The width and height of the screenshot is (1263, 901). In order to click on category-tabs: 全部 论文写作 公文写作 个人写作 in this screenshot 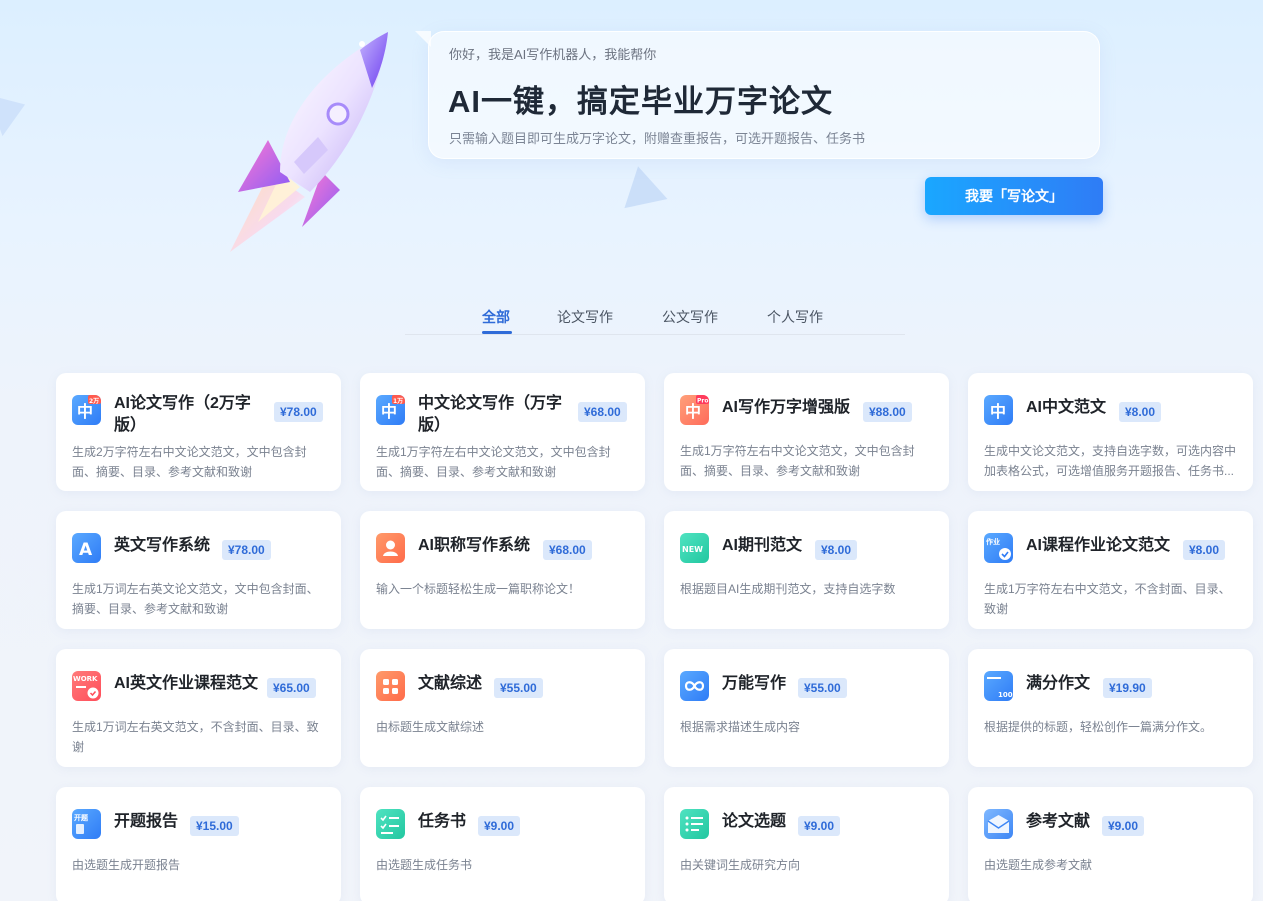, I will do `click(655, 317)`.